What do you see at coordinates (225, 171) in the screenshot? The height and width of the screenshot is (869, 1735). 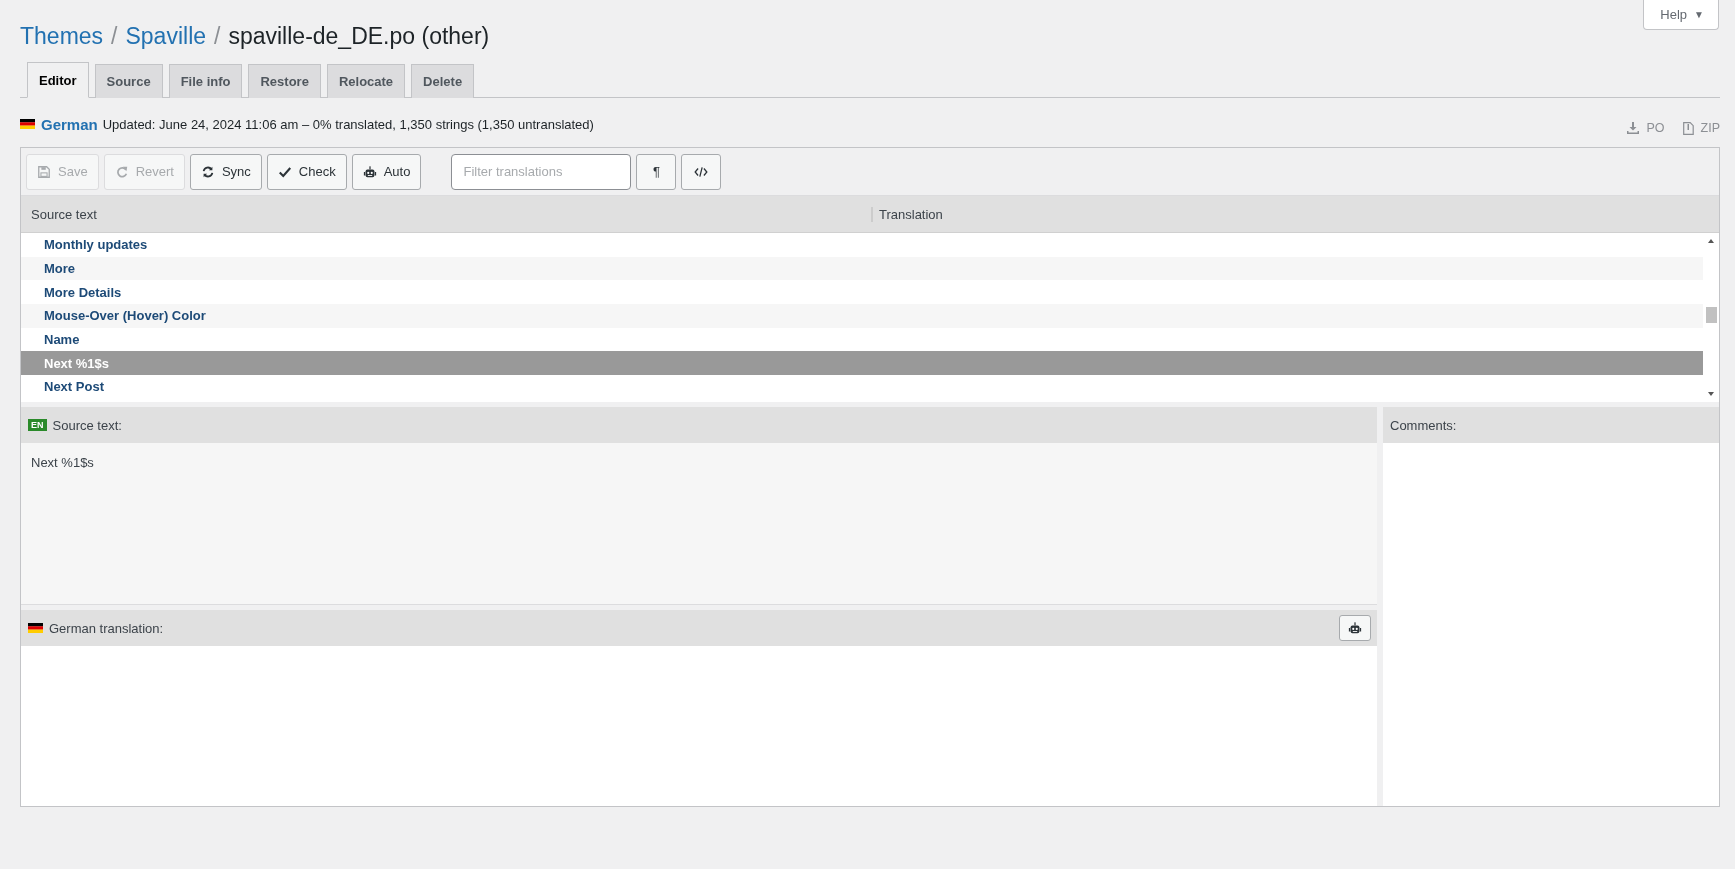 I see `toolbar-button: Sync` at bounding box center [225, 171].